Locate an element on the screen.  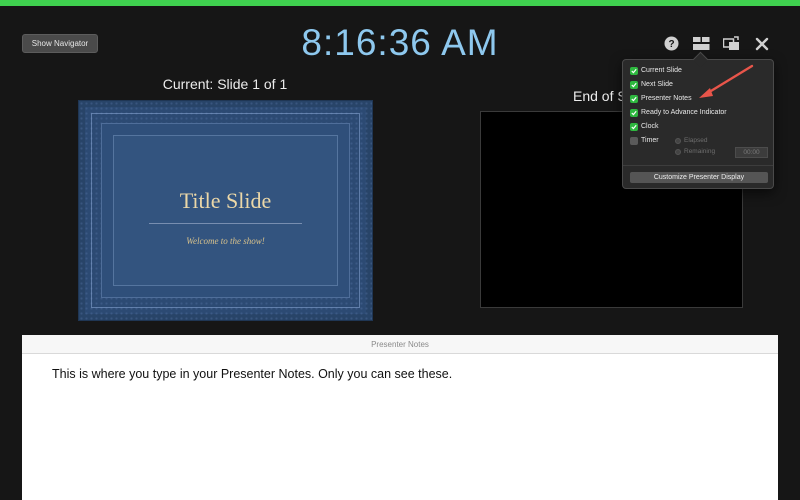
slide-title: Title Slide is located at coordinates (225, 200).